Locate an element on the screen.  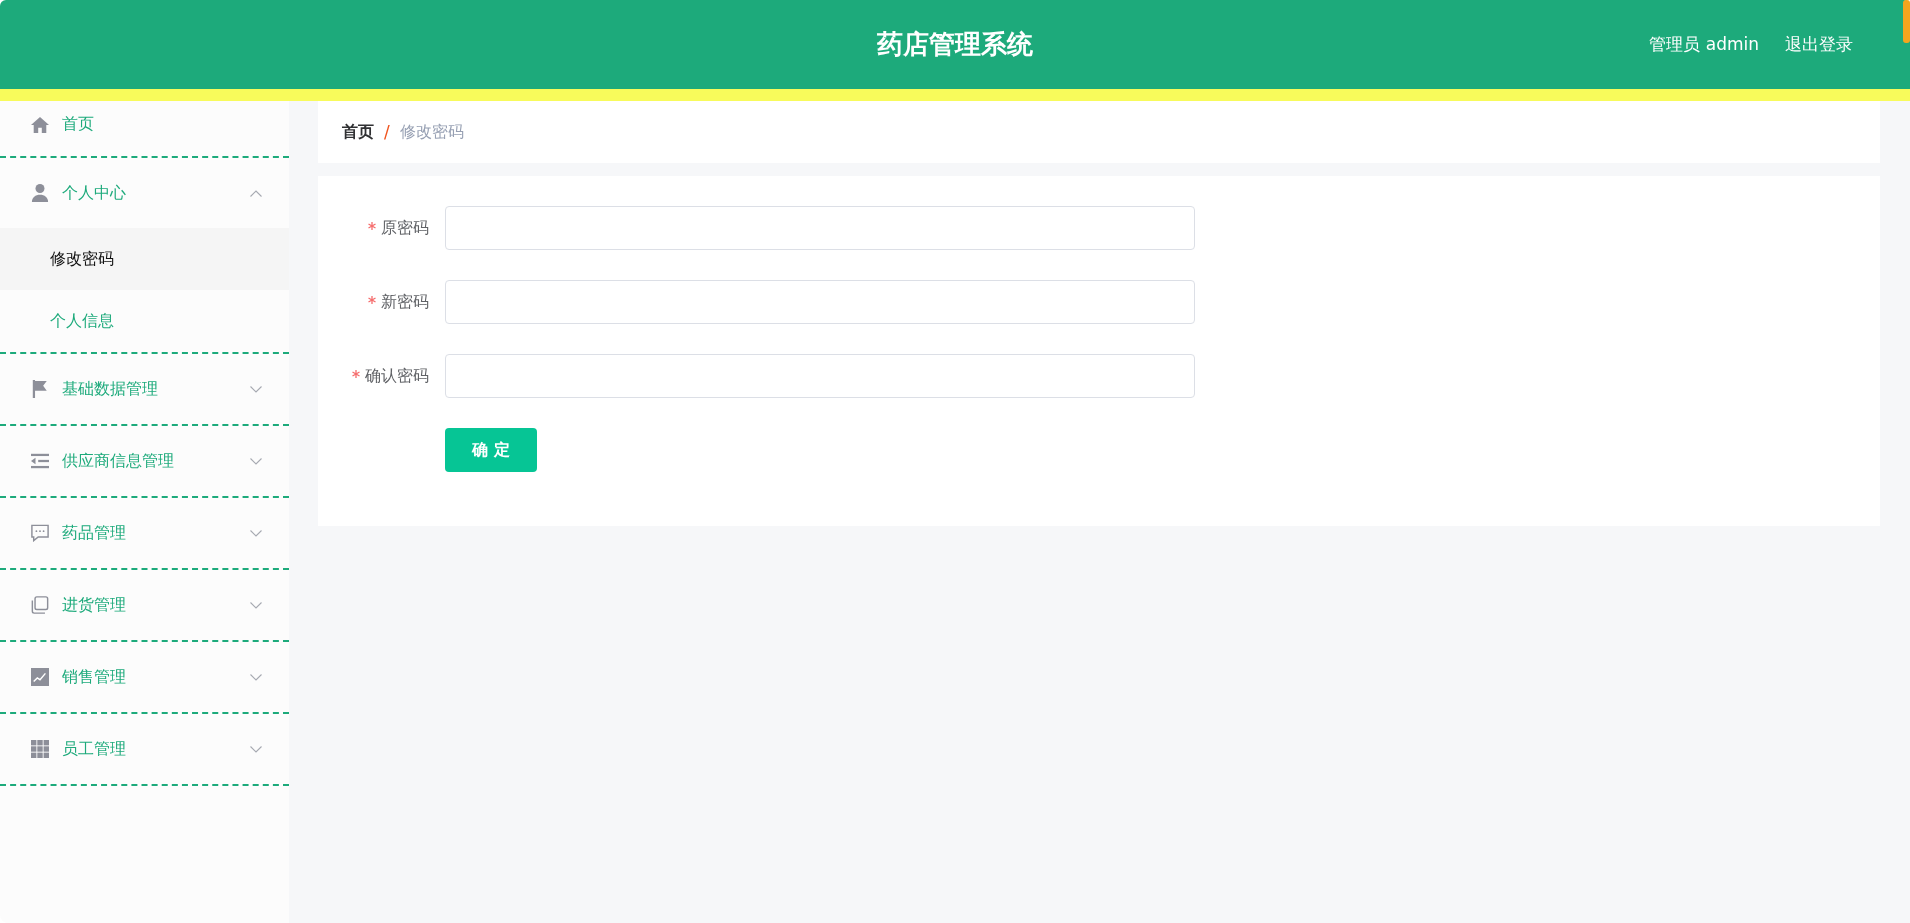
field-label: 原密码 is located at coordinates (405, 228).